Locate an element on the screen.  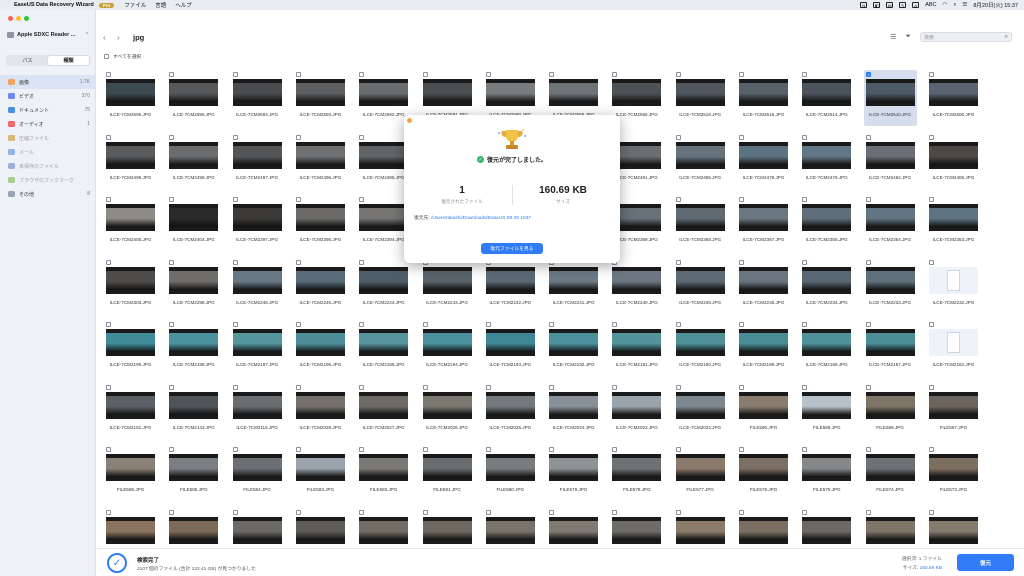
control-center-icon: ☰ is located at coordinates (964, 5).